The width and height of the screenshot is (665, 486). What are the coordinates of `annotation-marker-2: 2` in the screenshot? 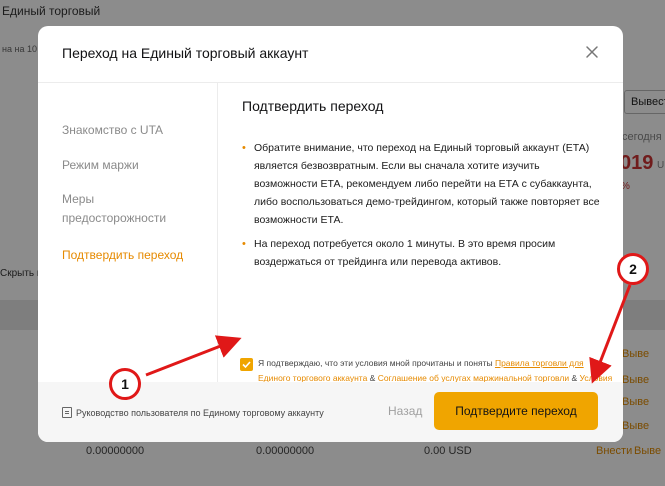 It's located at (633, 269).